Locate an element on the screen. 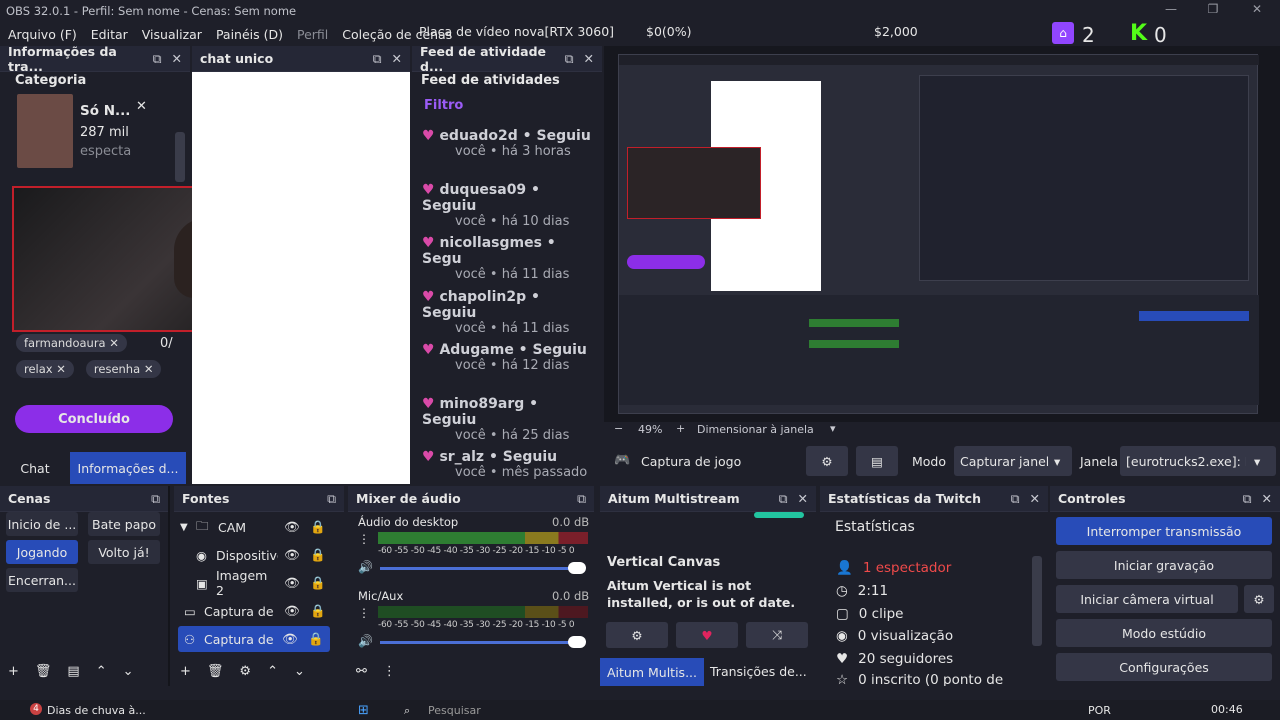 Image resolution: width=1280 pixels, height=720 pixels. menu-visualizar: Visualizar is located at coordinates (172, 34).